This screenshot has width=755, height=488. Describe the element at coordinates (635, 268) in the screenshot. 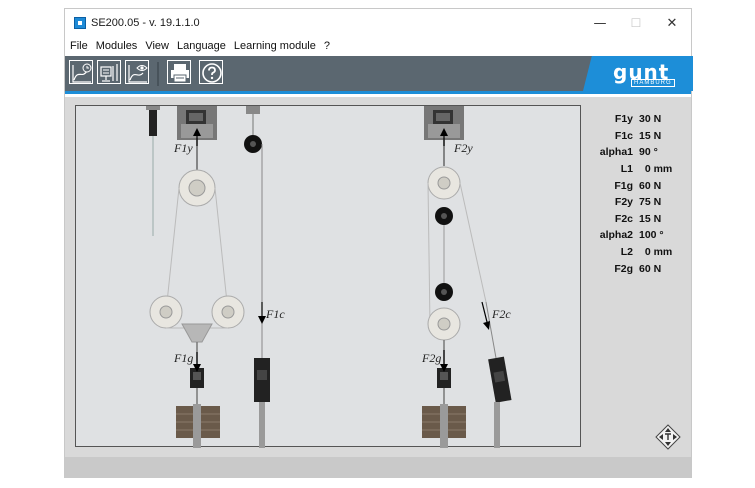

I see `readout-row: F2g 60 N` at that location.